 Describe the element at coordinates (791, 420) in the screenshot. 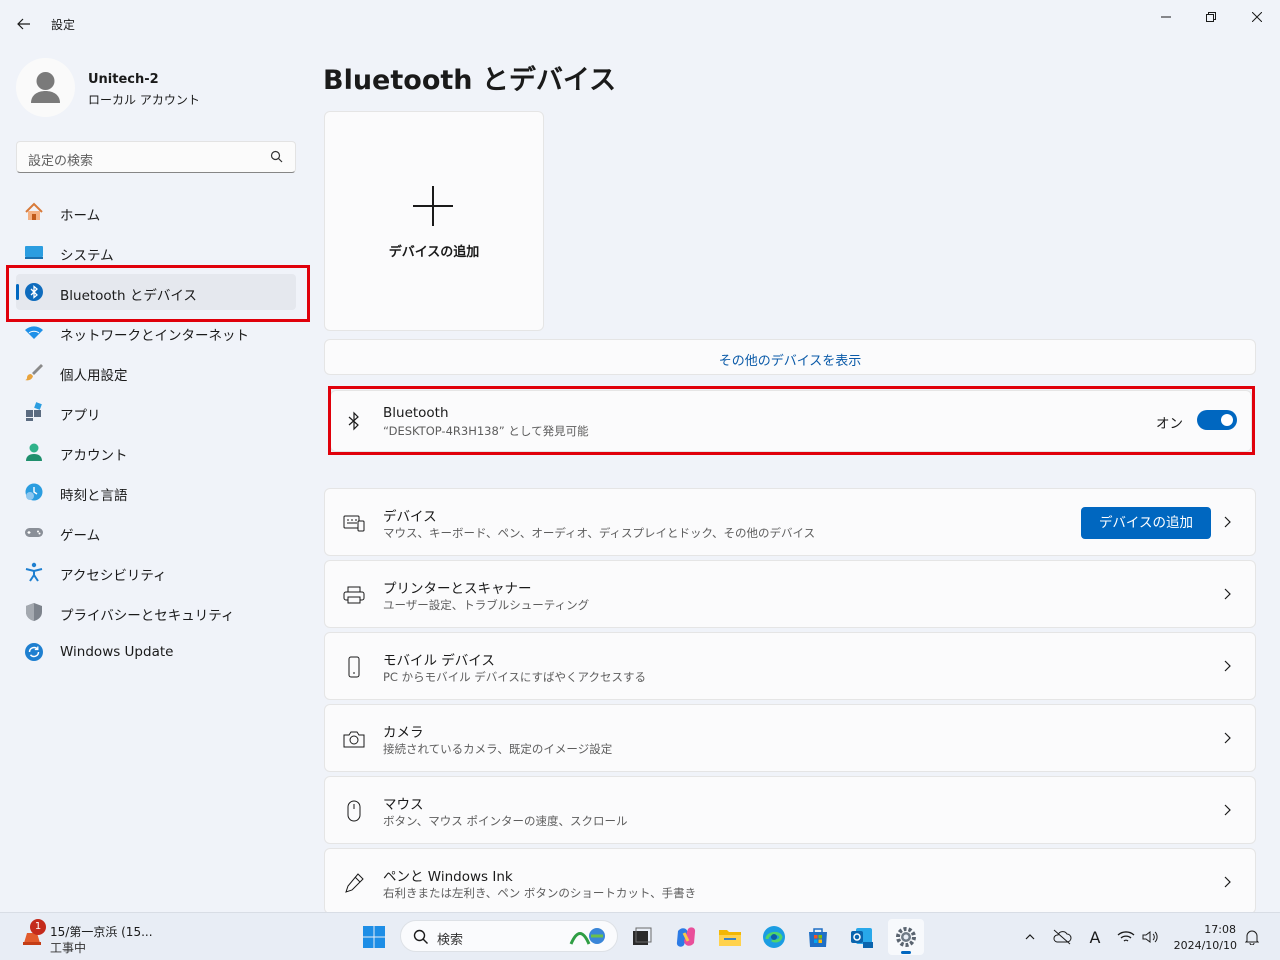

I see `highlight-box-bluetooth` at that location.